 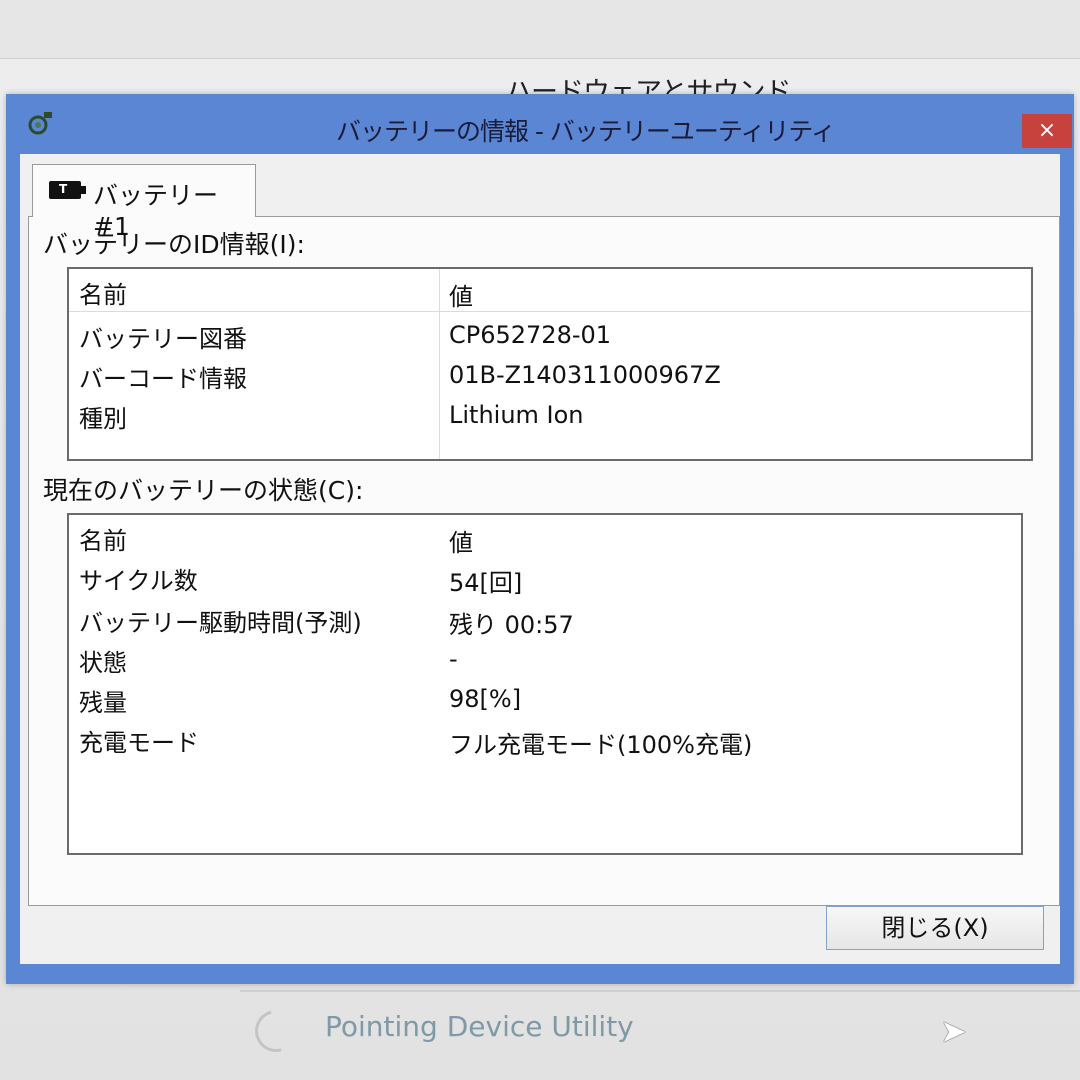 I want to click on dialog-title: バッテリーの情報 - バッテリーユーティリティ, so click(x=586, y=131).